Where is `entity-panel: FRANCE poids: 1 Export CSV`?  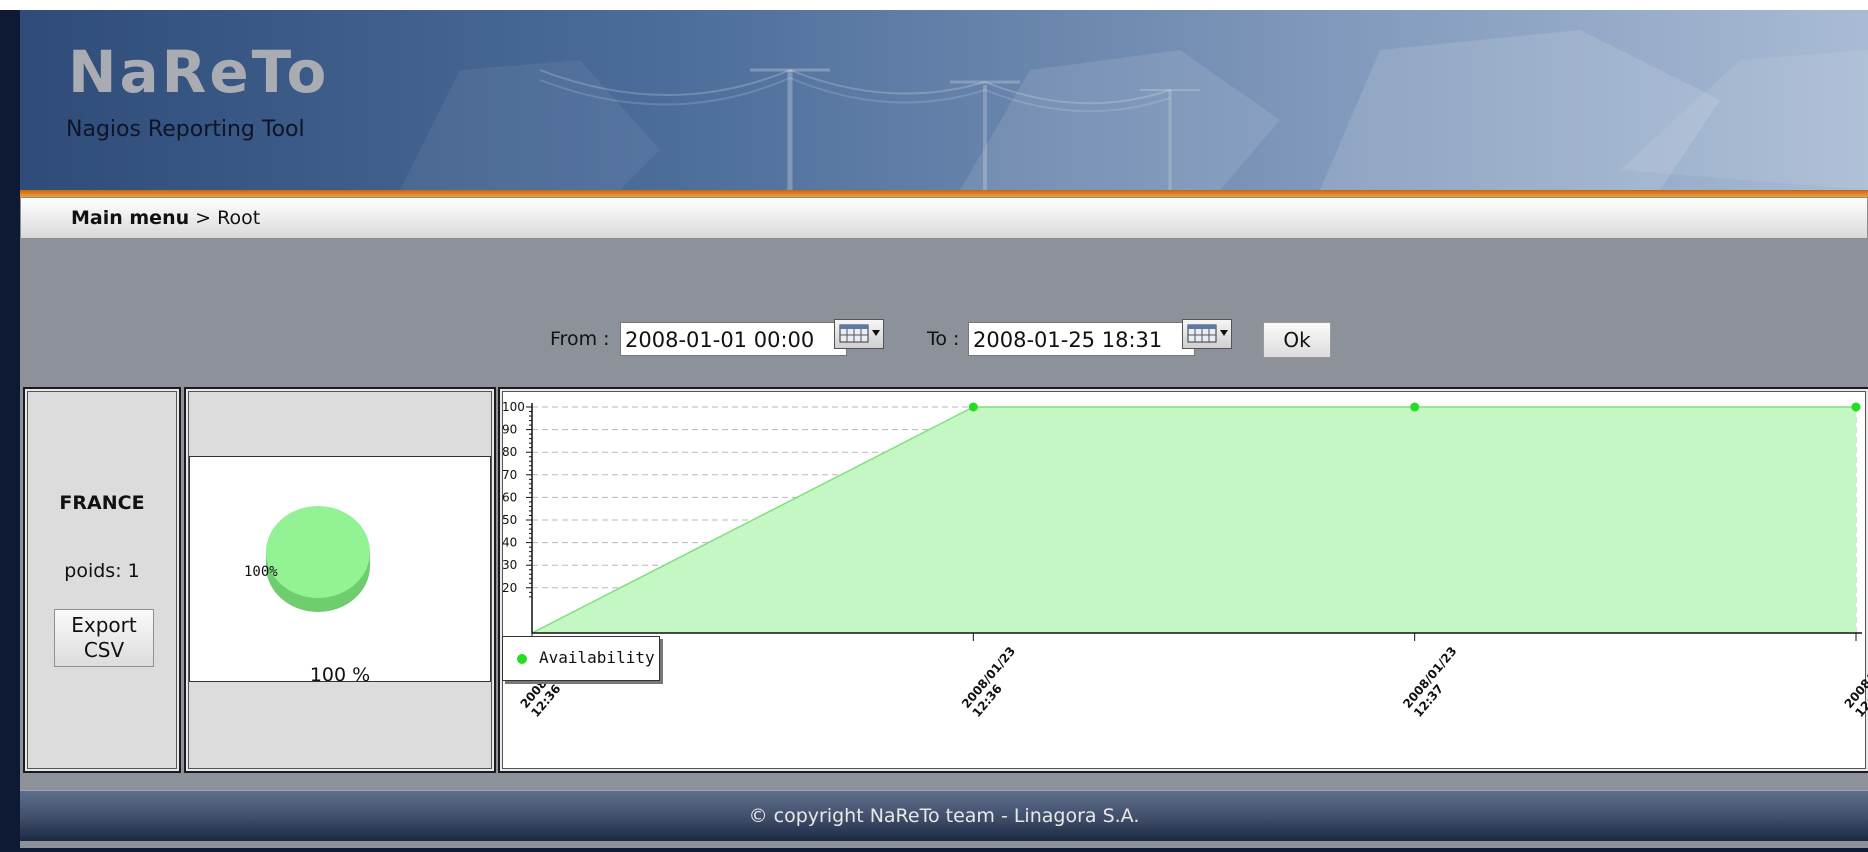 entity-panel: FRANCE poids: 1 Export CSV is located at coordinates (102, 580).